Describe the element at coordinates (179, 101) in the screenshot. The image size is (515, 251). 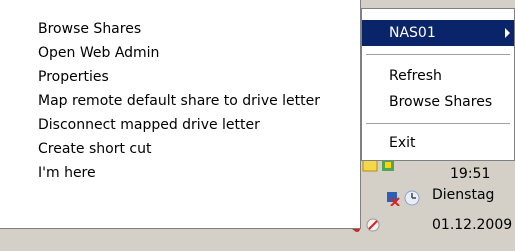
I see `menu-item-map-drive-letter: Map remote default share to drive letter` at that location.